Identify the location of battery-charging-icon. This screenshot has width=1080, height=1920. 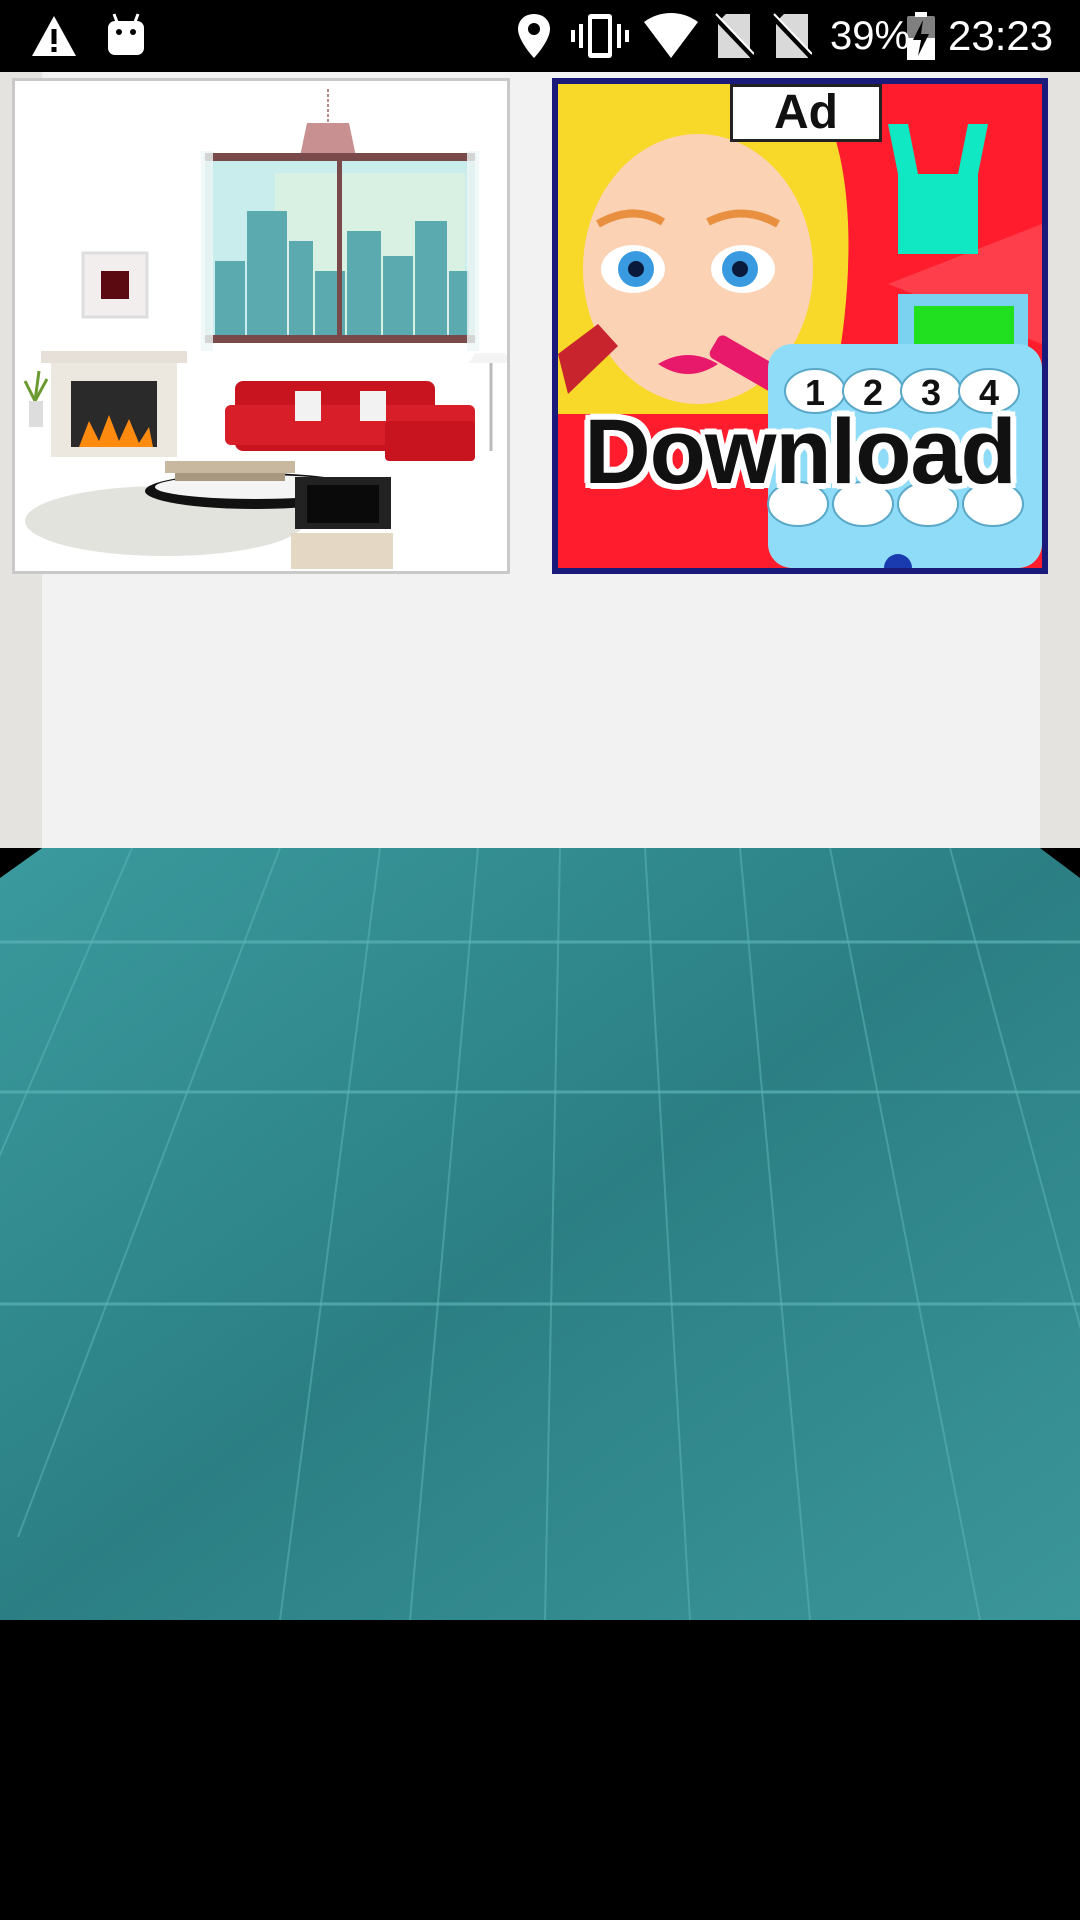
(921, 36).